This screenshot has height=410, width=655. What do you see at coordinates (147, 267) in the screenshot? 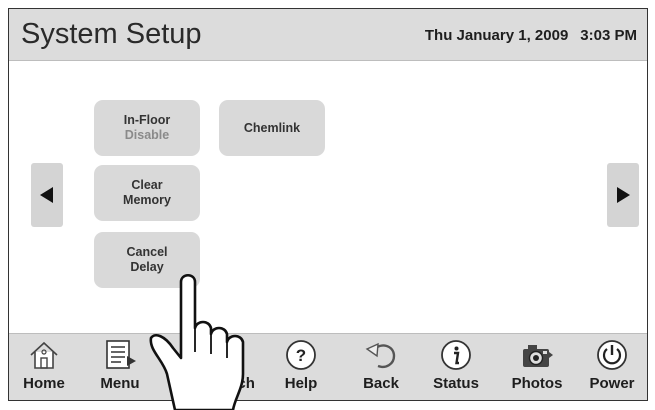
I see `cancel-delay-line2: Delay` at bounding box center [147, 267].